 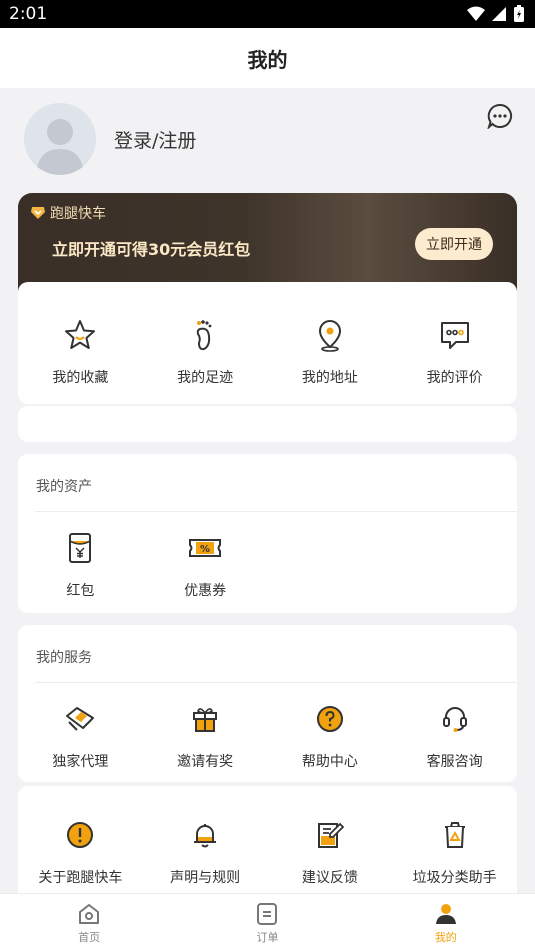 What do you see at coordinates (329, 335) in the screenshot?
I see `location-pin-icon` at bounding box center [329, 335].